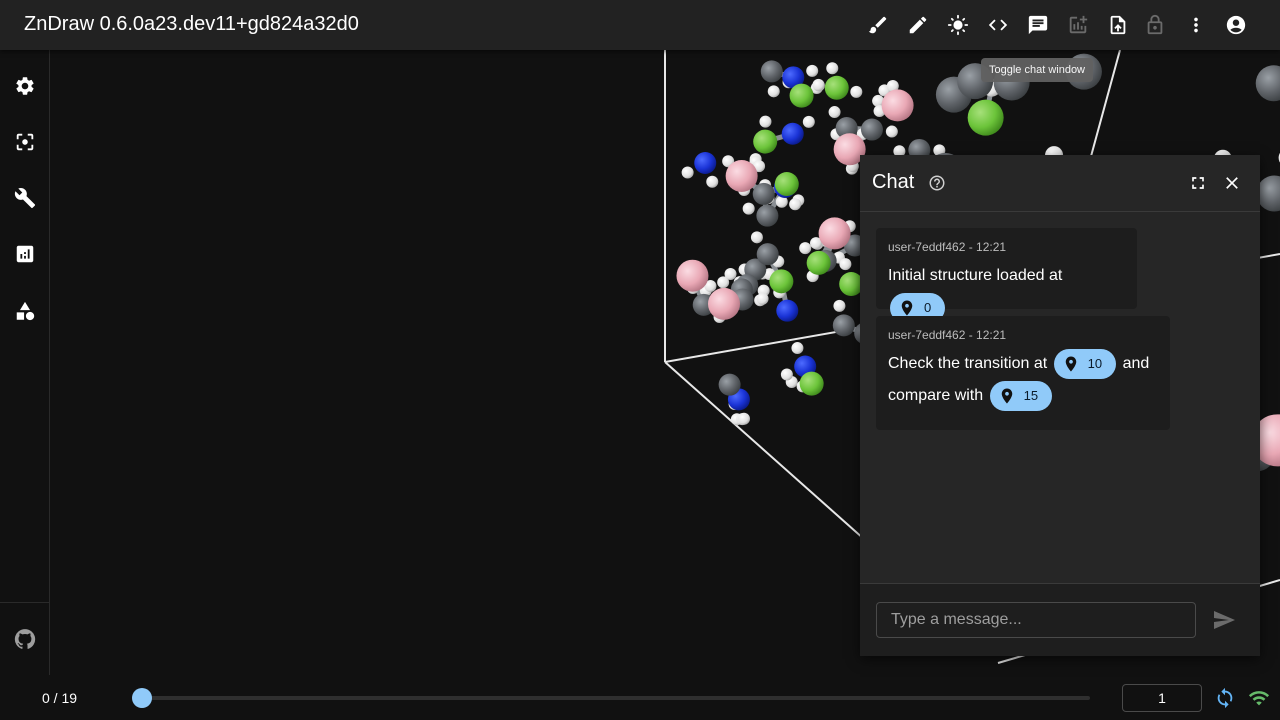  I want to click on shapes-icon, so click(25, 311).